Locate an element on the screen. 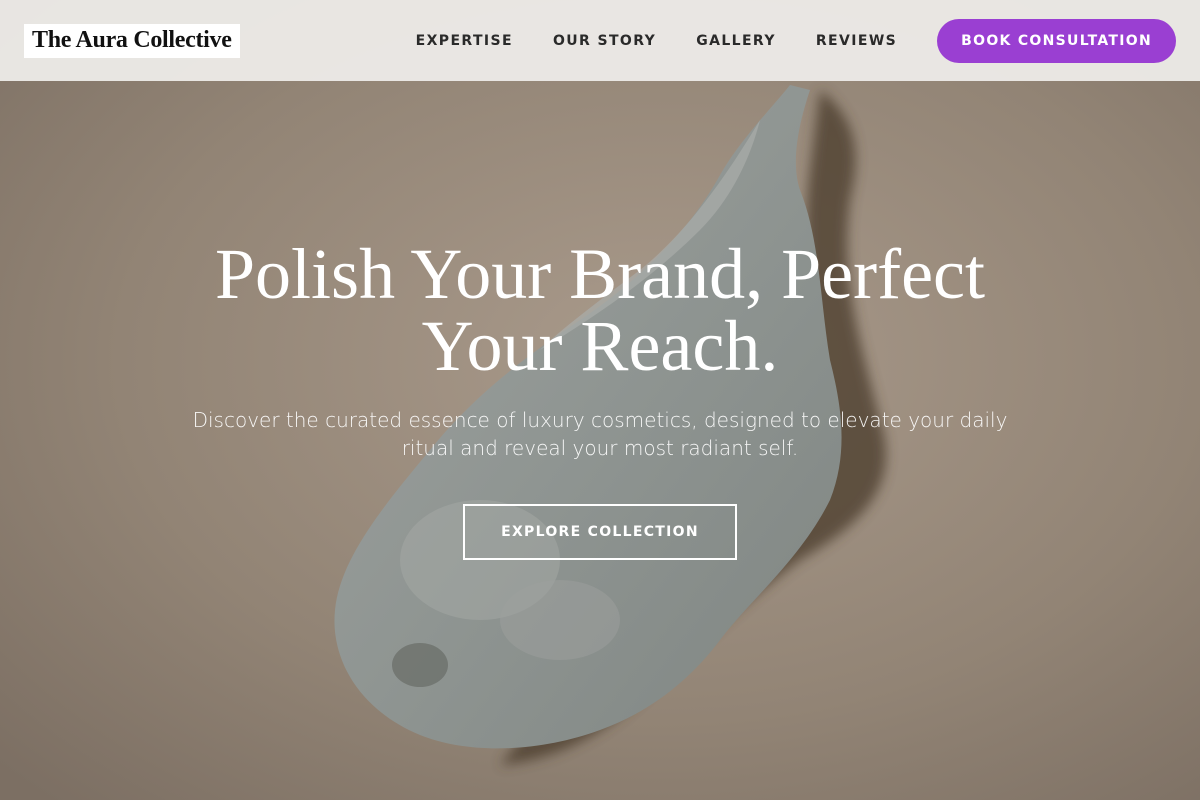 Image resolution: width=1200 pixels, height=800 pixels. nav-link-our-story: OUR STORY is located at coordinates (604, 41).